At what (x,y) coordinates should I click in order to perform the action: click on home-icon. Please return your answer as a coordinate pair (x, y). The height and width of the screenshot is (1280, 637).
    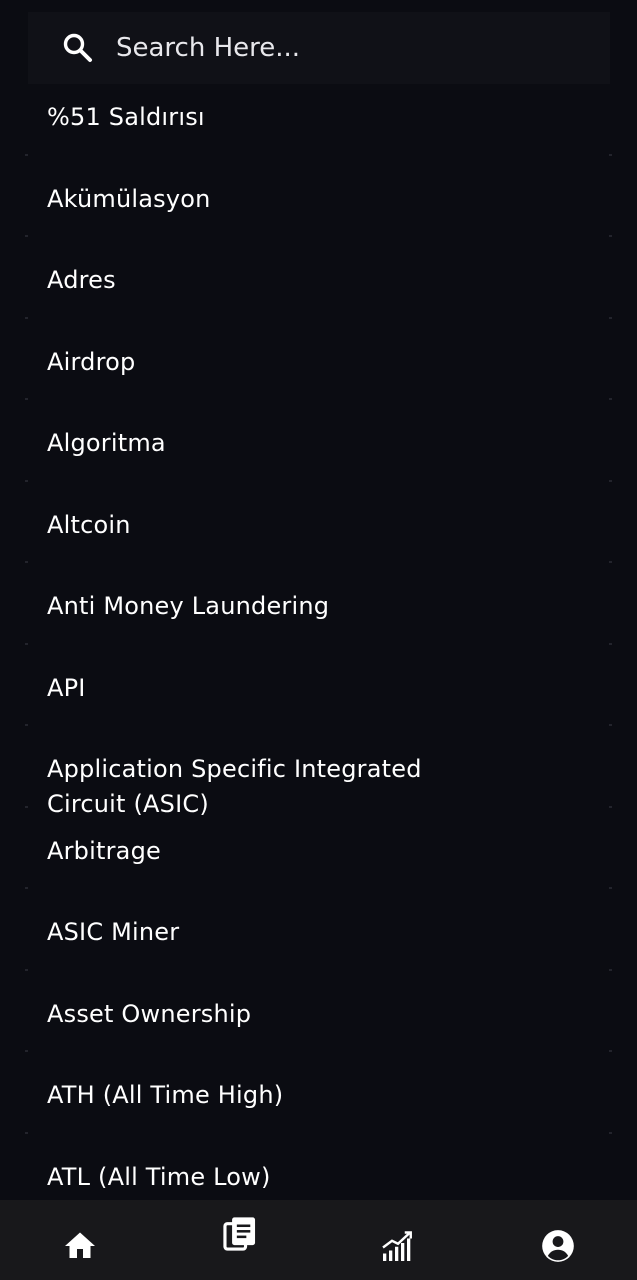
    Looking at the image, I should click on (80, 1245).